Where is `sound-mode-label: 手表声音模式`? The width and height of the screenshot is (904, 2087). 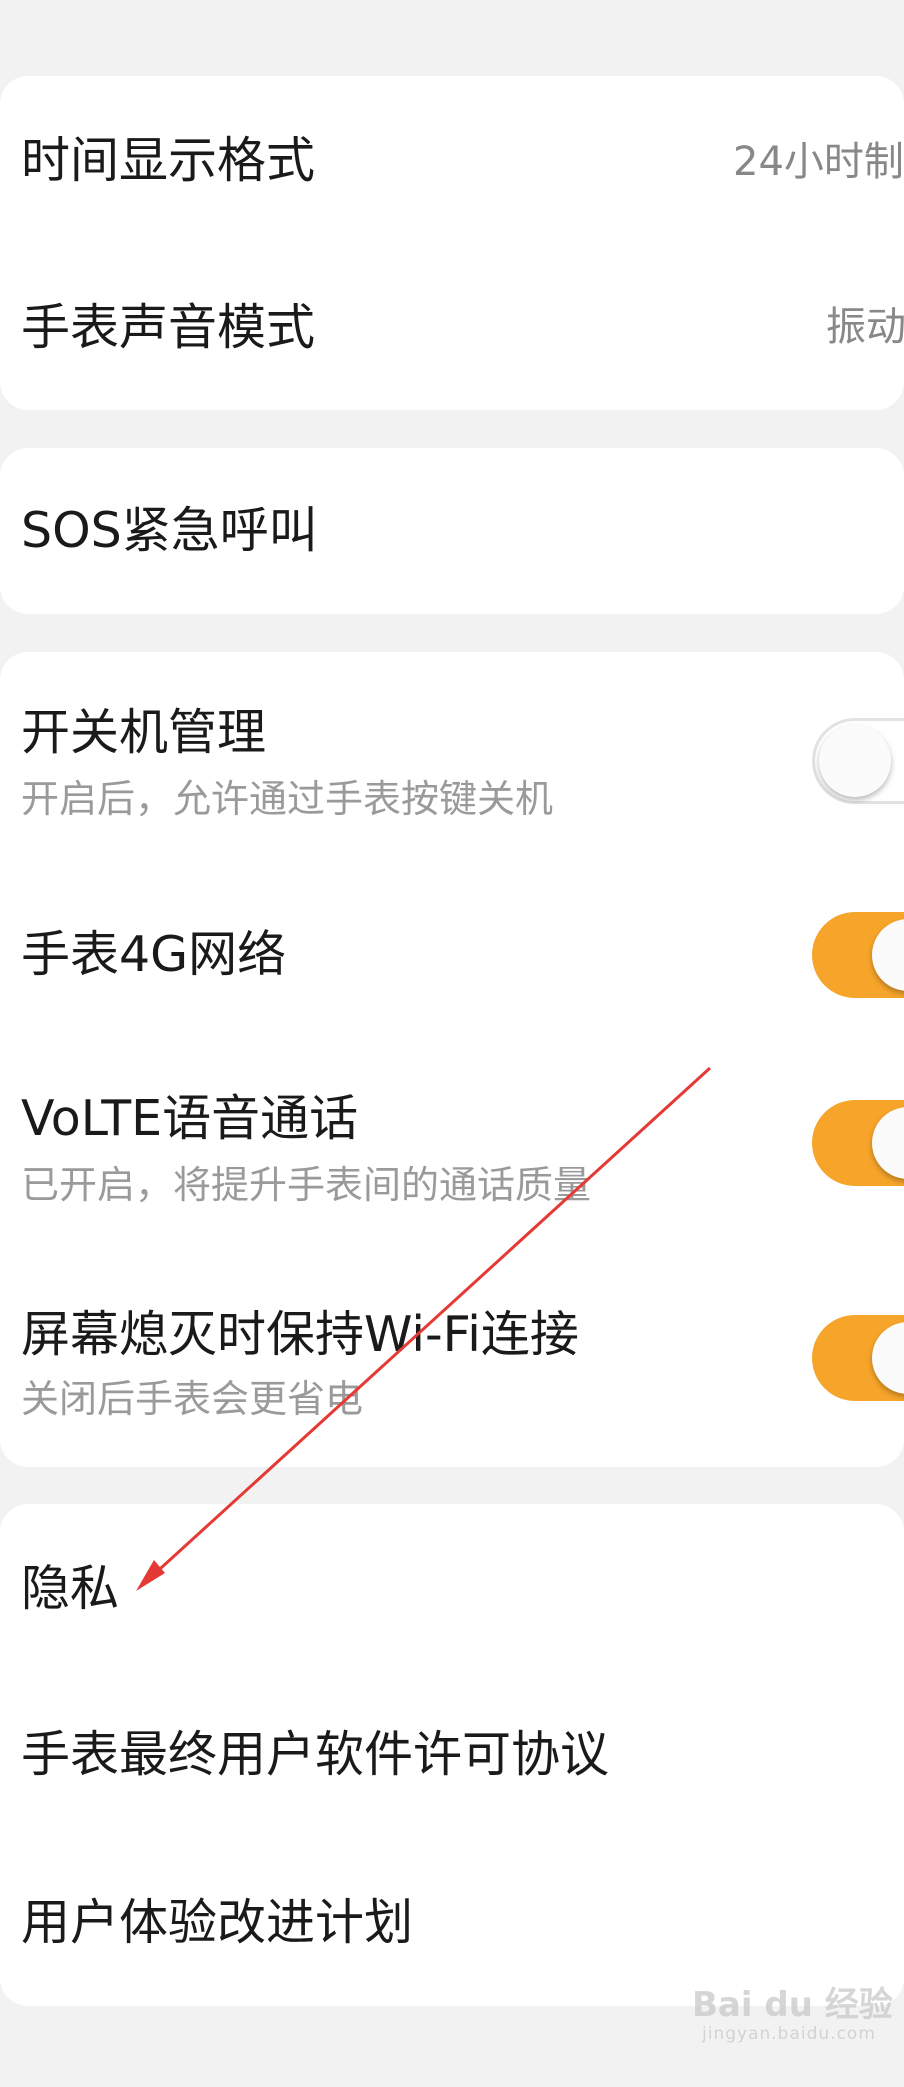 sound-mode-label: 手表声音模式 is located at coordinates (168, 327).